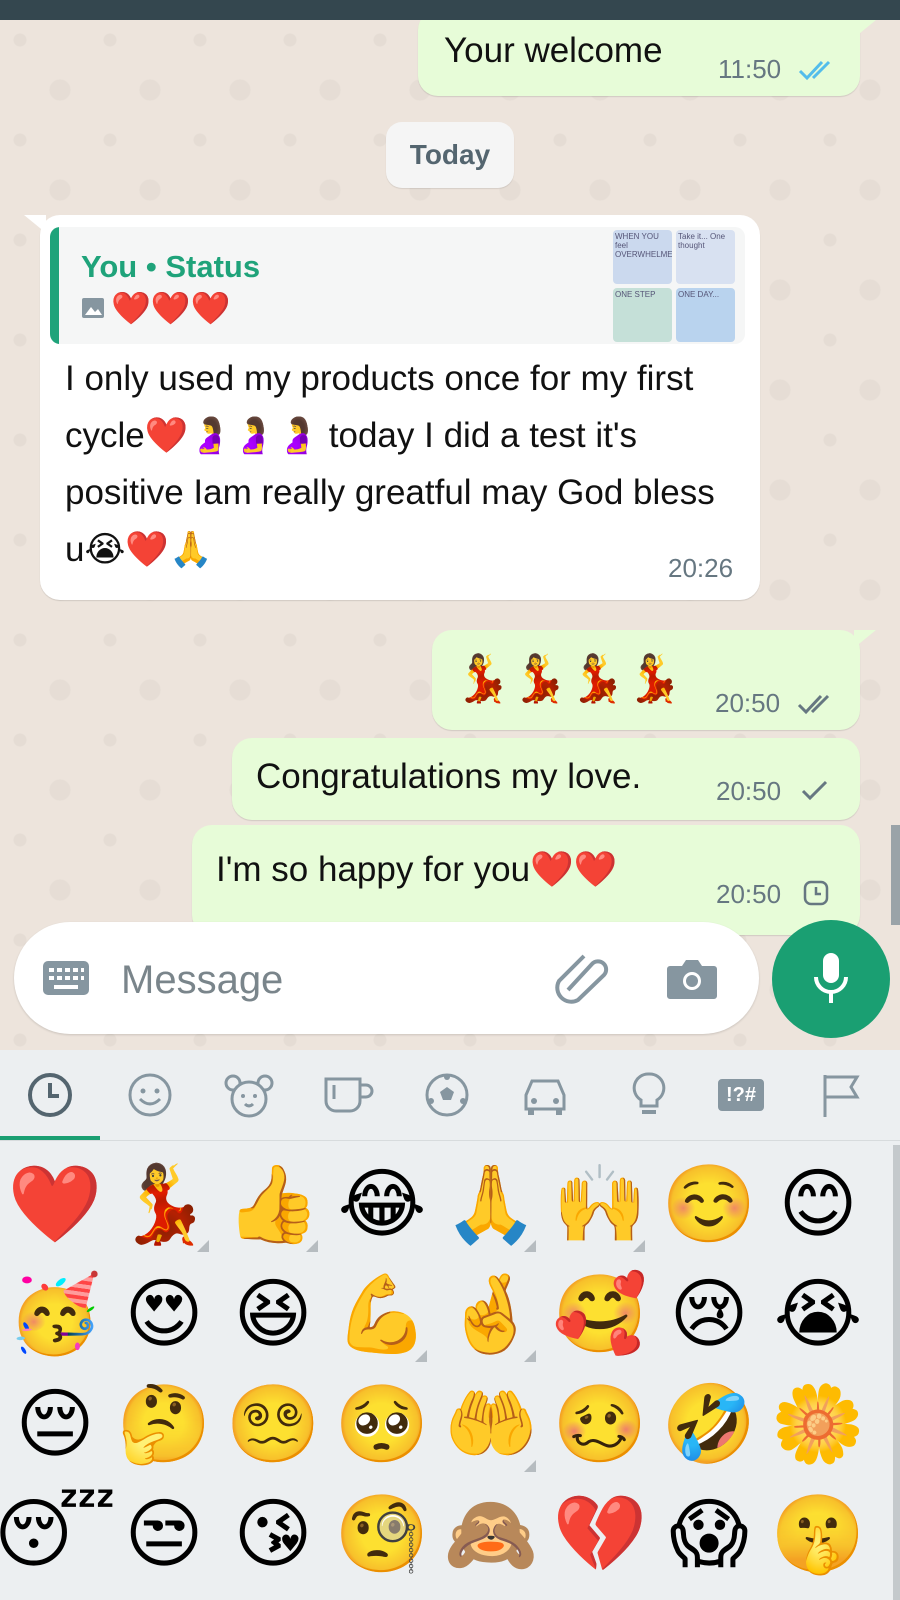 The width and height of the screenshot is (900, 1600). Describe the element at coordinates (818, 1425) in the screenshot. I see `emoji-key: 🌼` at that location.